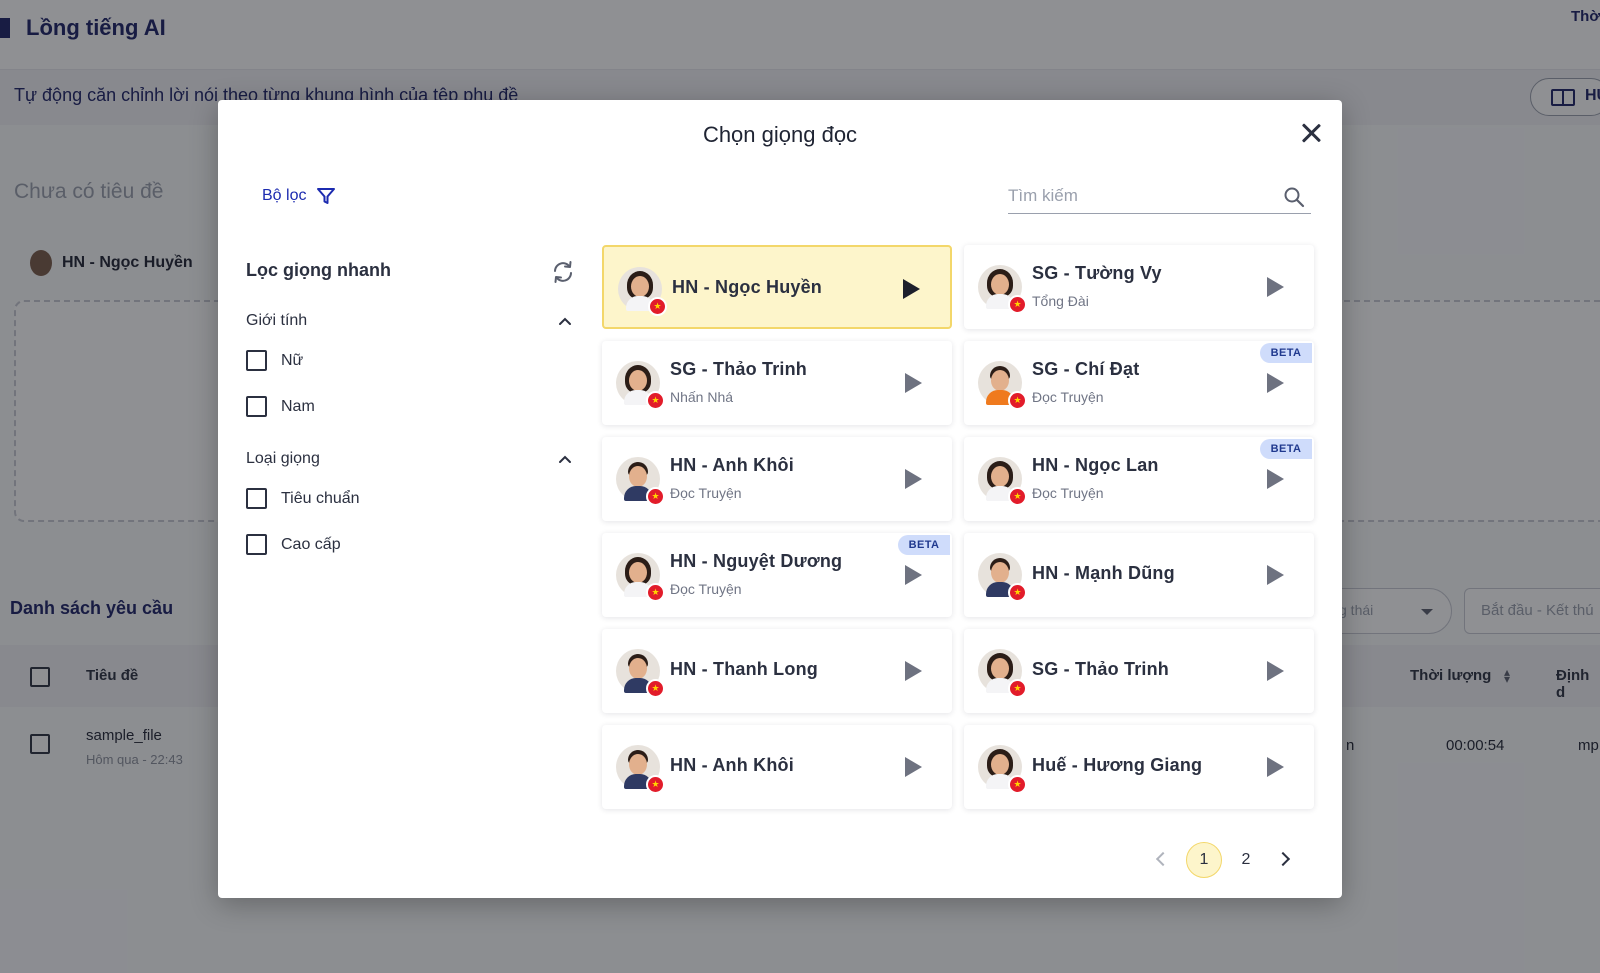  What do you see at coordinates (1139, 287) in the screenshot?
I see `voice-card: ★ SG - Tường Vy Tổng Đài` at bounding box center [1139, 287].